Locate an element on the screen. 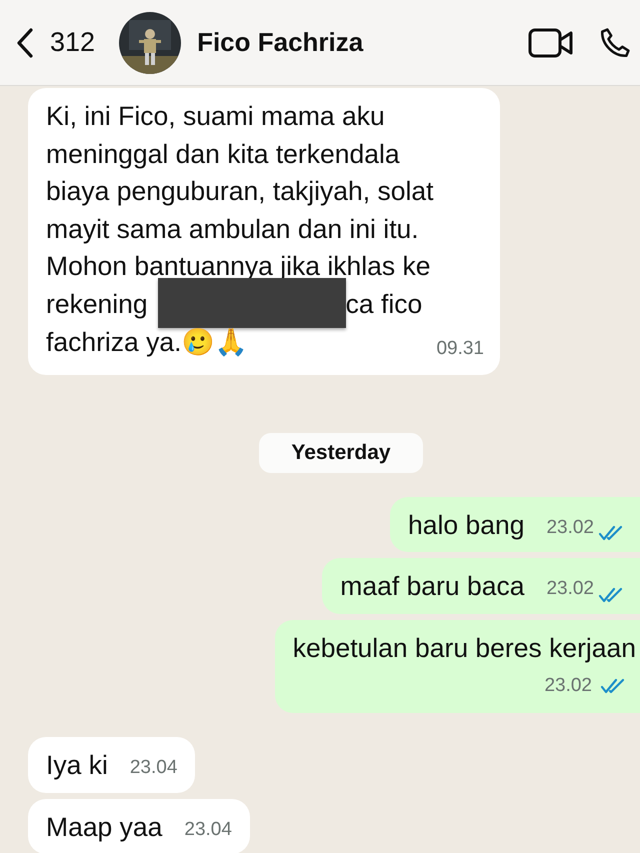 This screenshot has width=640, height=853. message-text: ca fico is located at coordinates (384, 304).